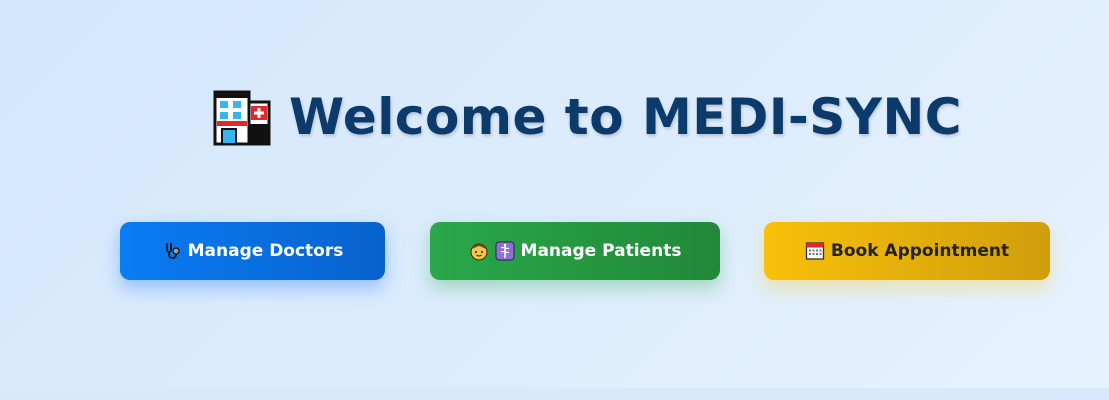 Image resolution: width=1109 pixels, height=400 pixels. What do you see at coordinates (554, 394) in the screenshot?
I see `footer-strip` at bounding box center [554, 394].